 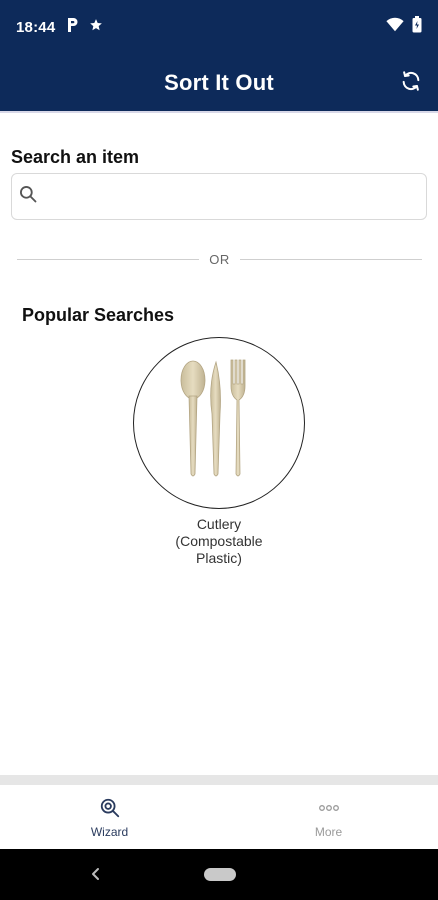 I want to click on system-nav-bar, so click(x=219, y=874).